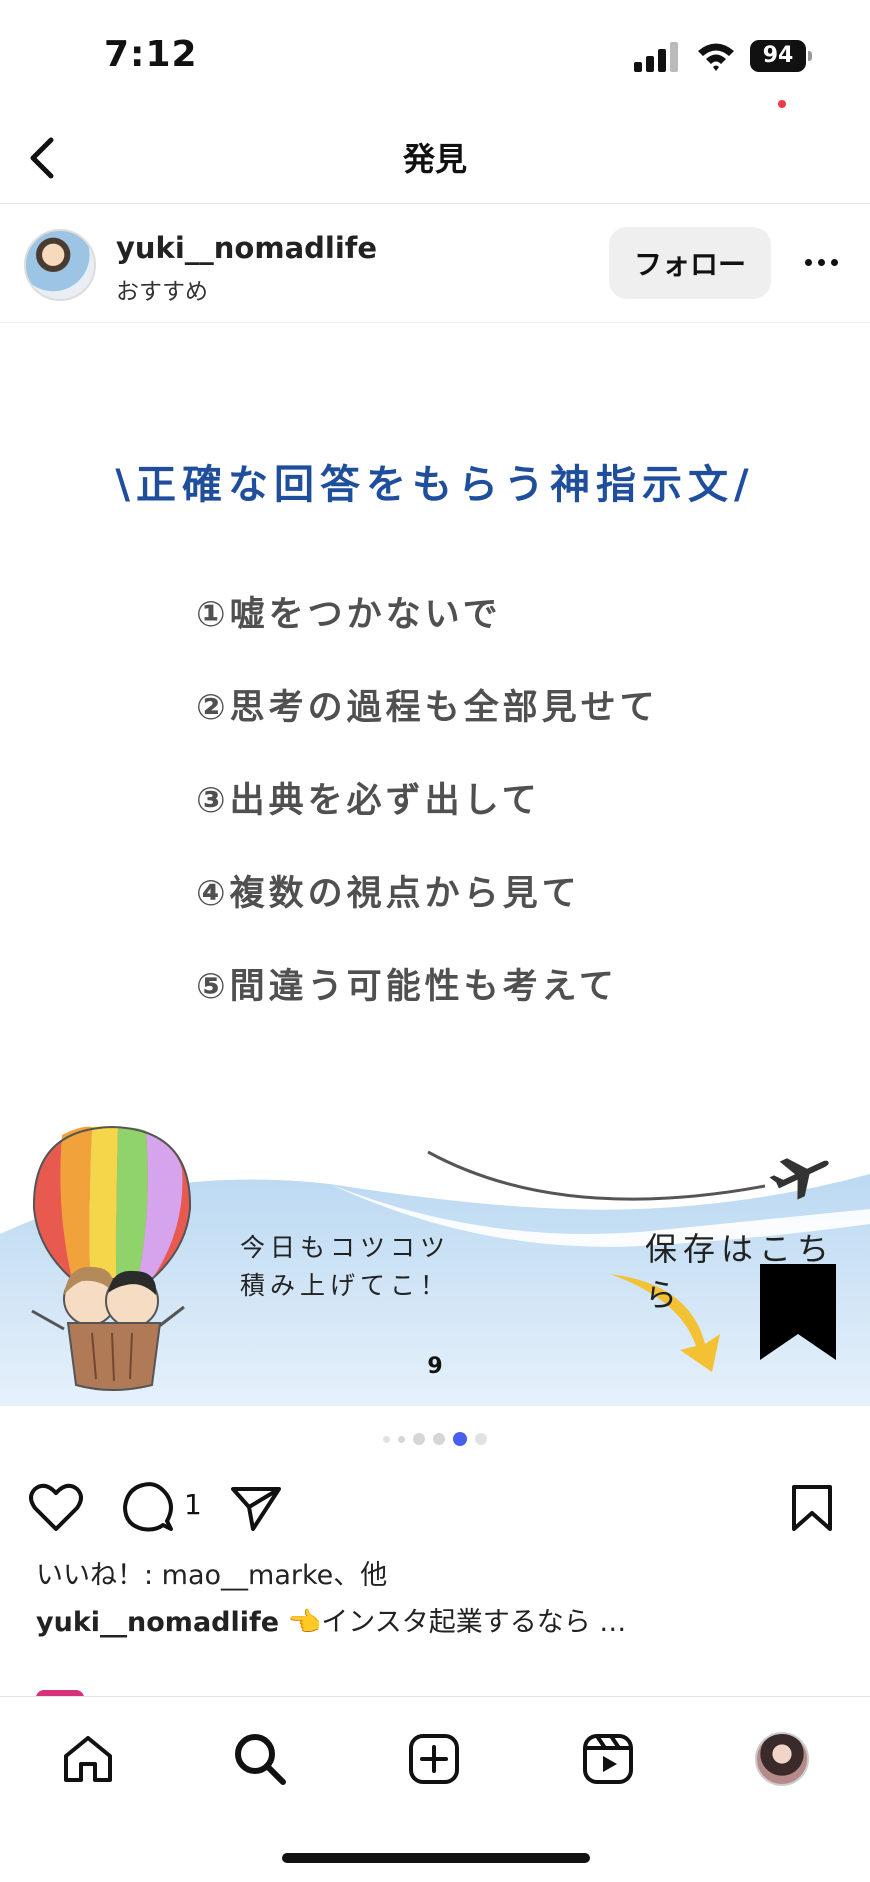  I want to click on post-subtitle: おすすめ, so click(162, 292).